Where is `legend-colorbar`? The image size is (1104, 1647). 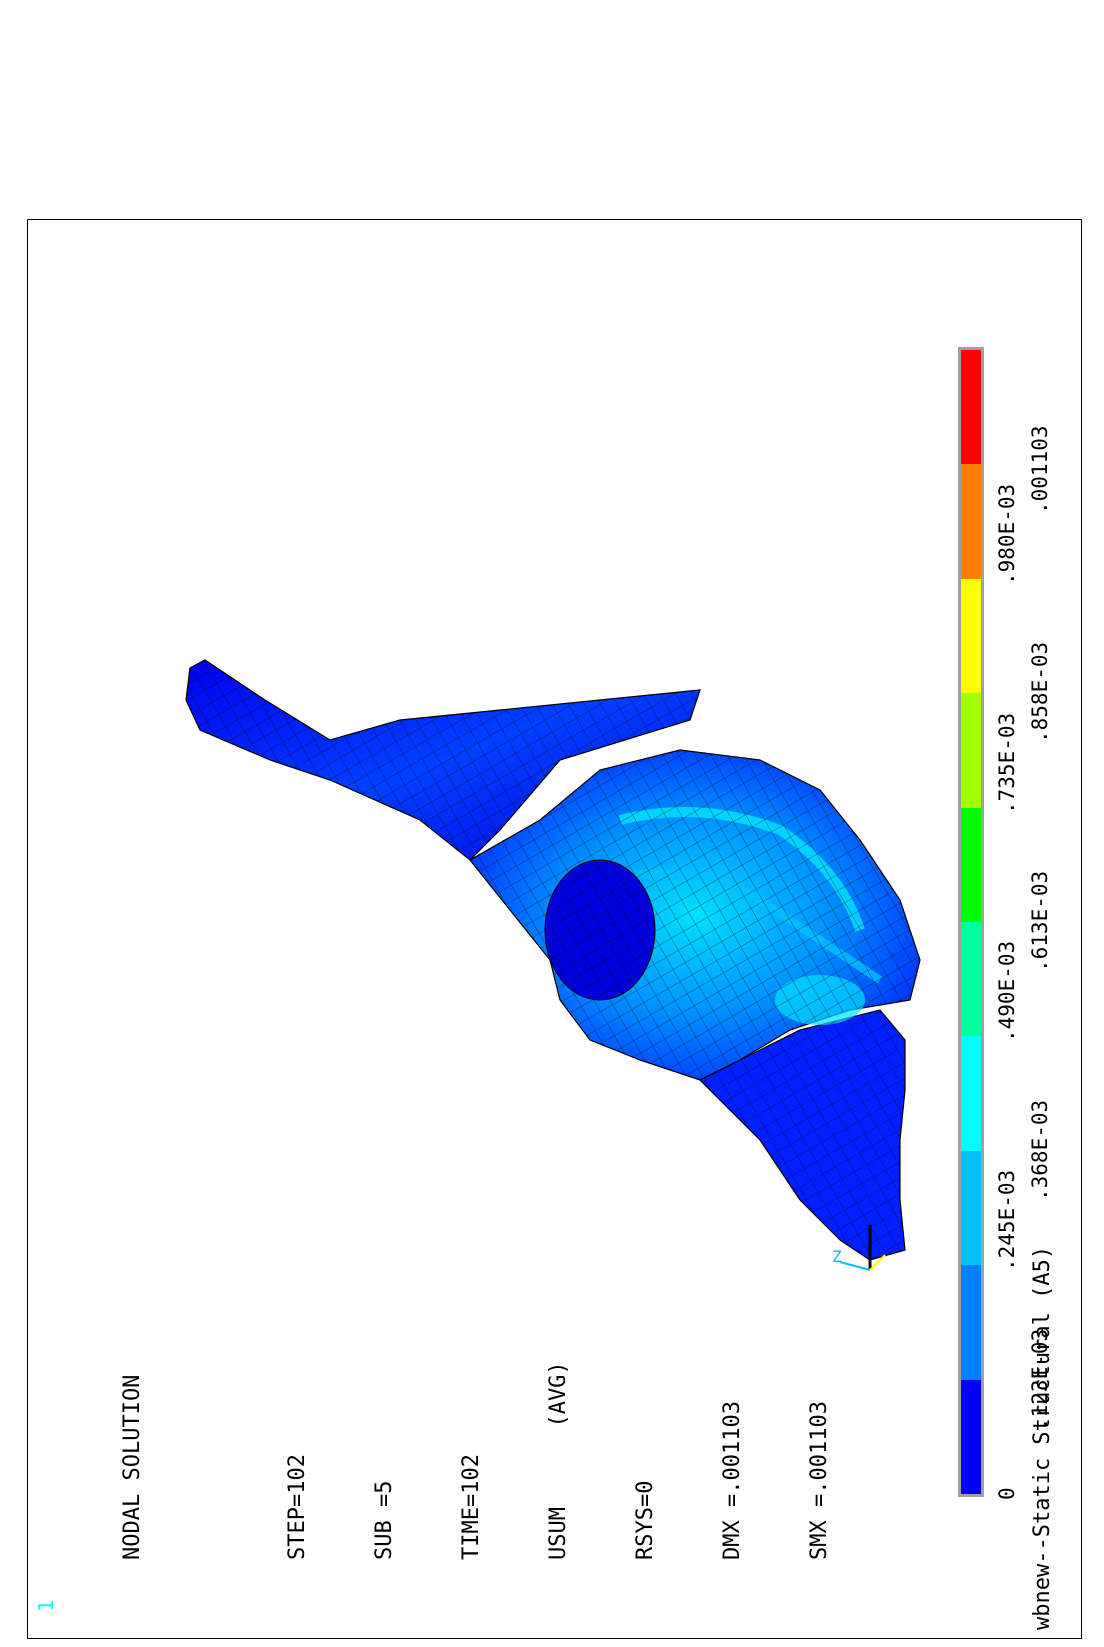
legend-colorbar is located at coordinates (971, 922).